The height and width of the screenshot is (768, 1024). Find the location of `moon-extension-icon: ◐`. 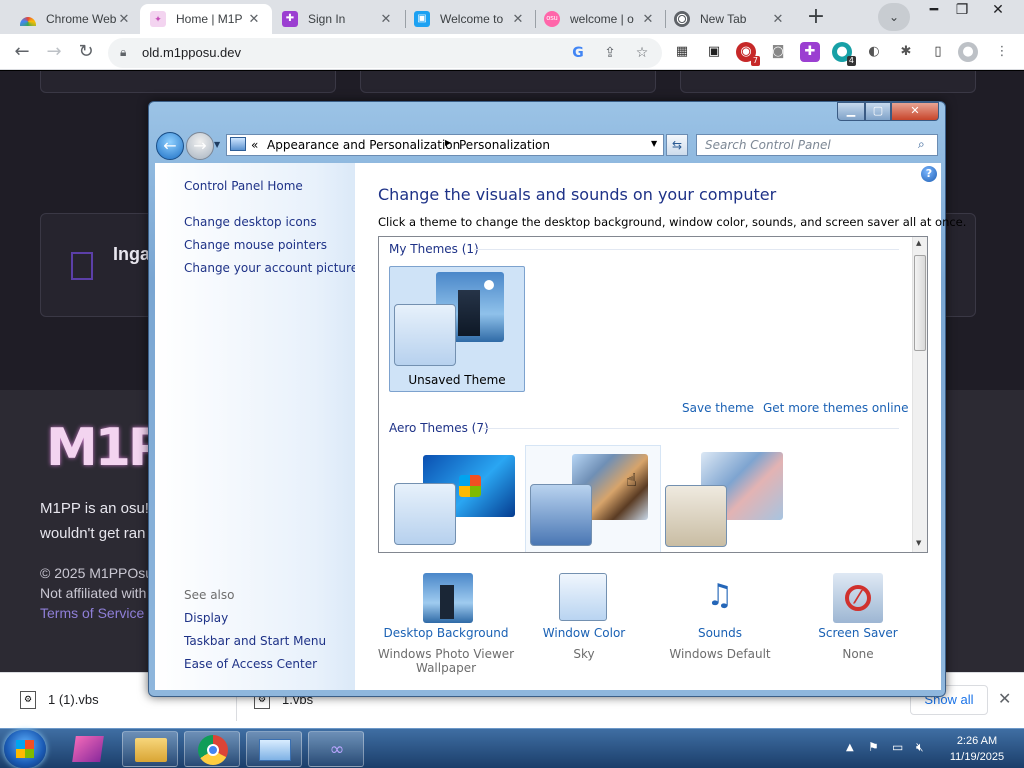

moon-extension-icon: ◐ is located at coordinates (874, 52).